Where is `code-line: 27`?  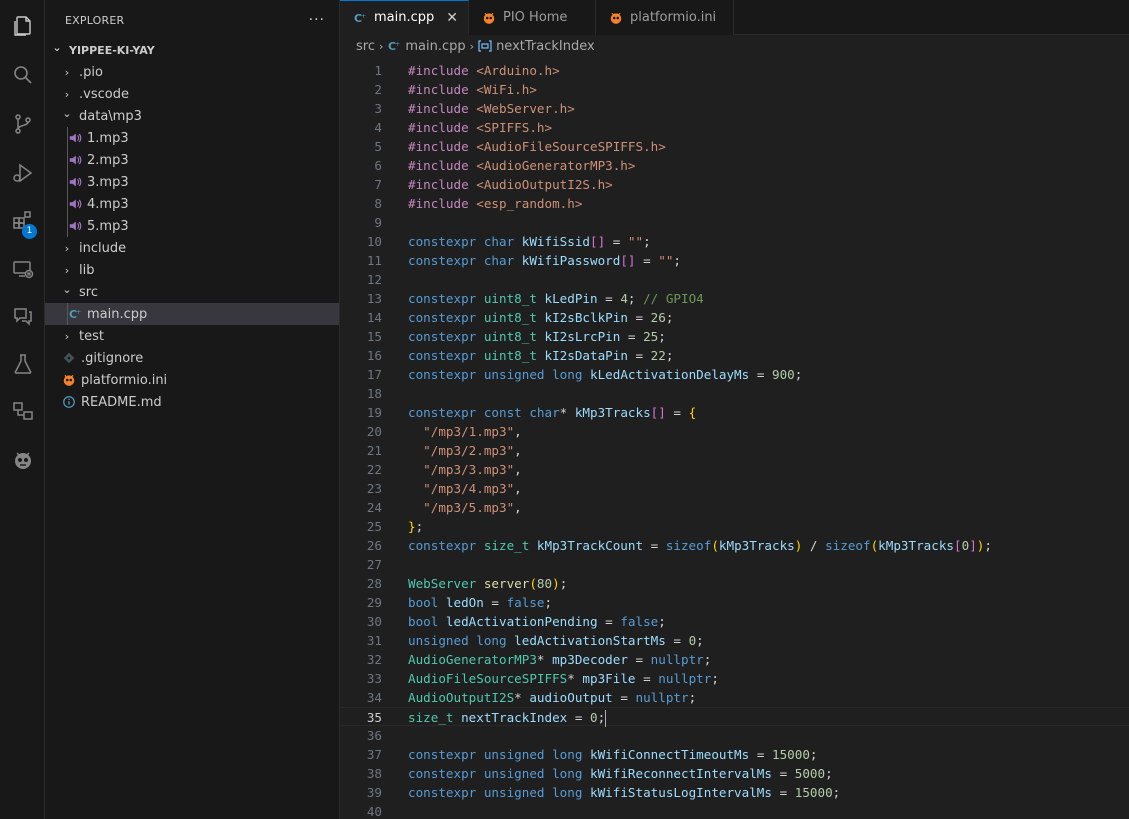 code-line: 27 is located at coordinates (734, 564).